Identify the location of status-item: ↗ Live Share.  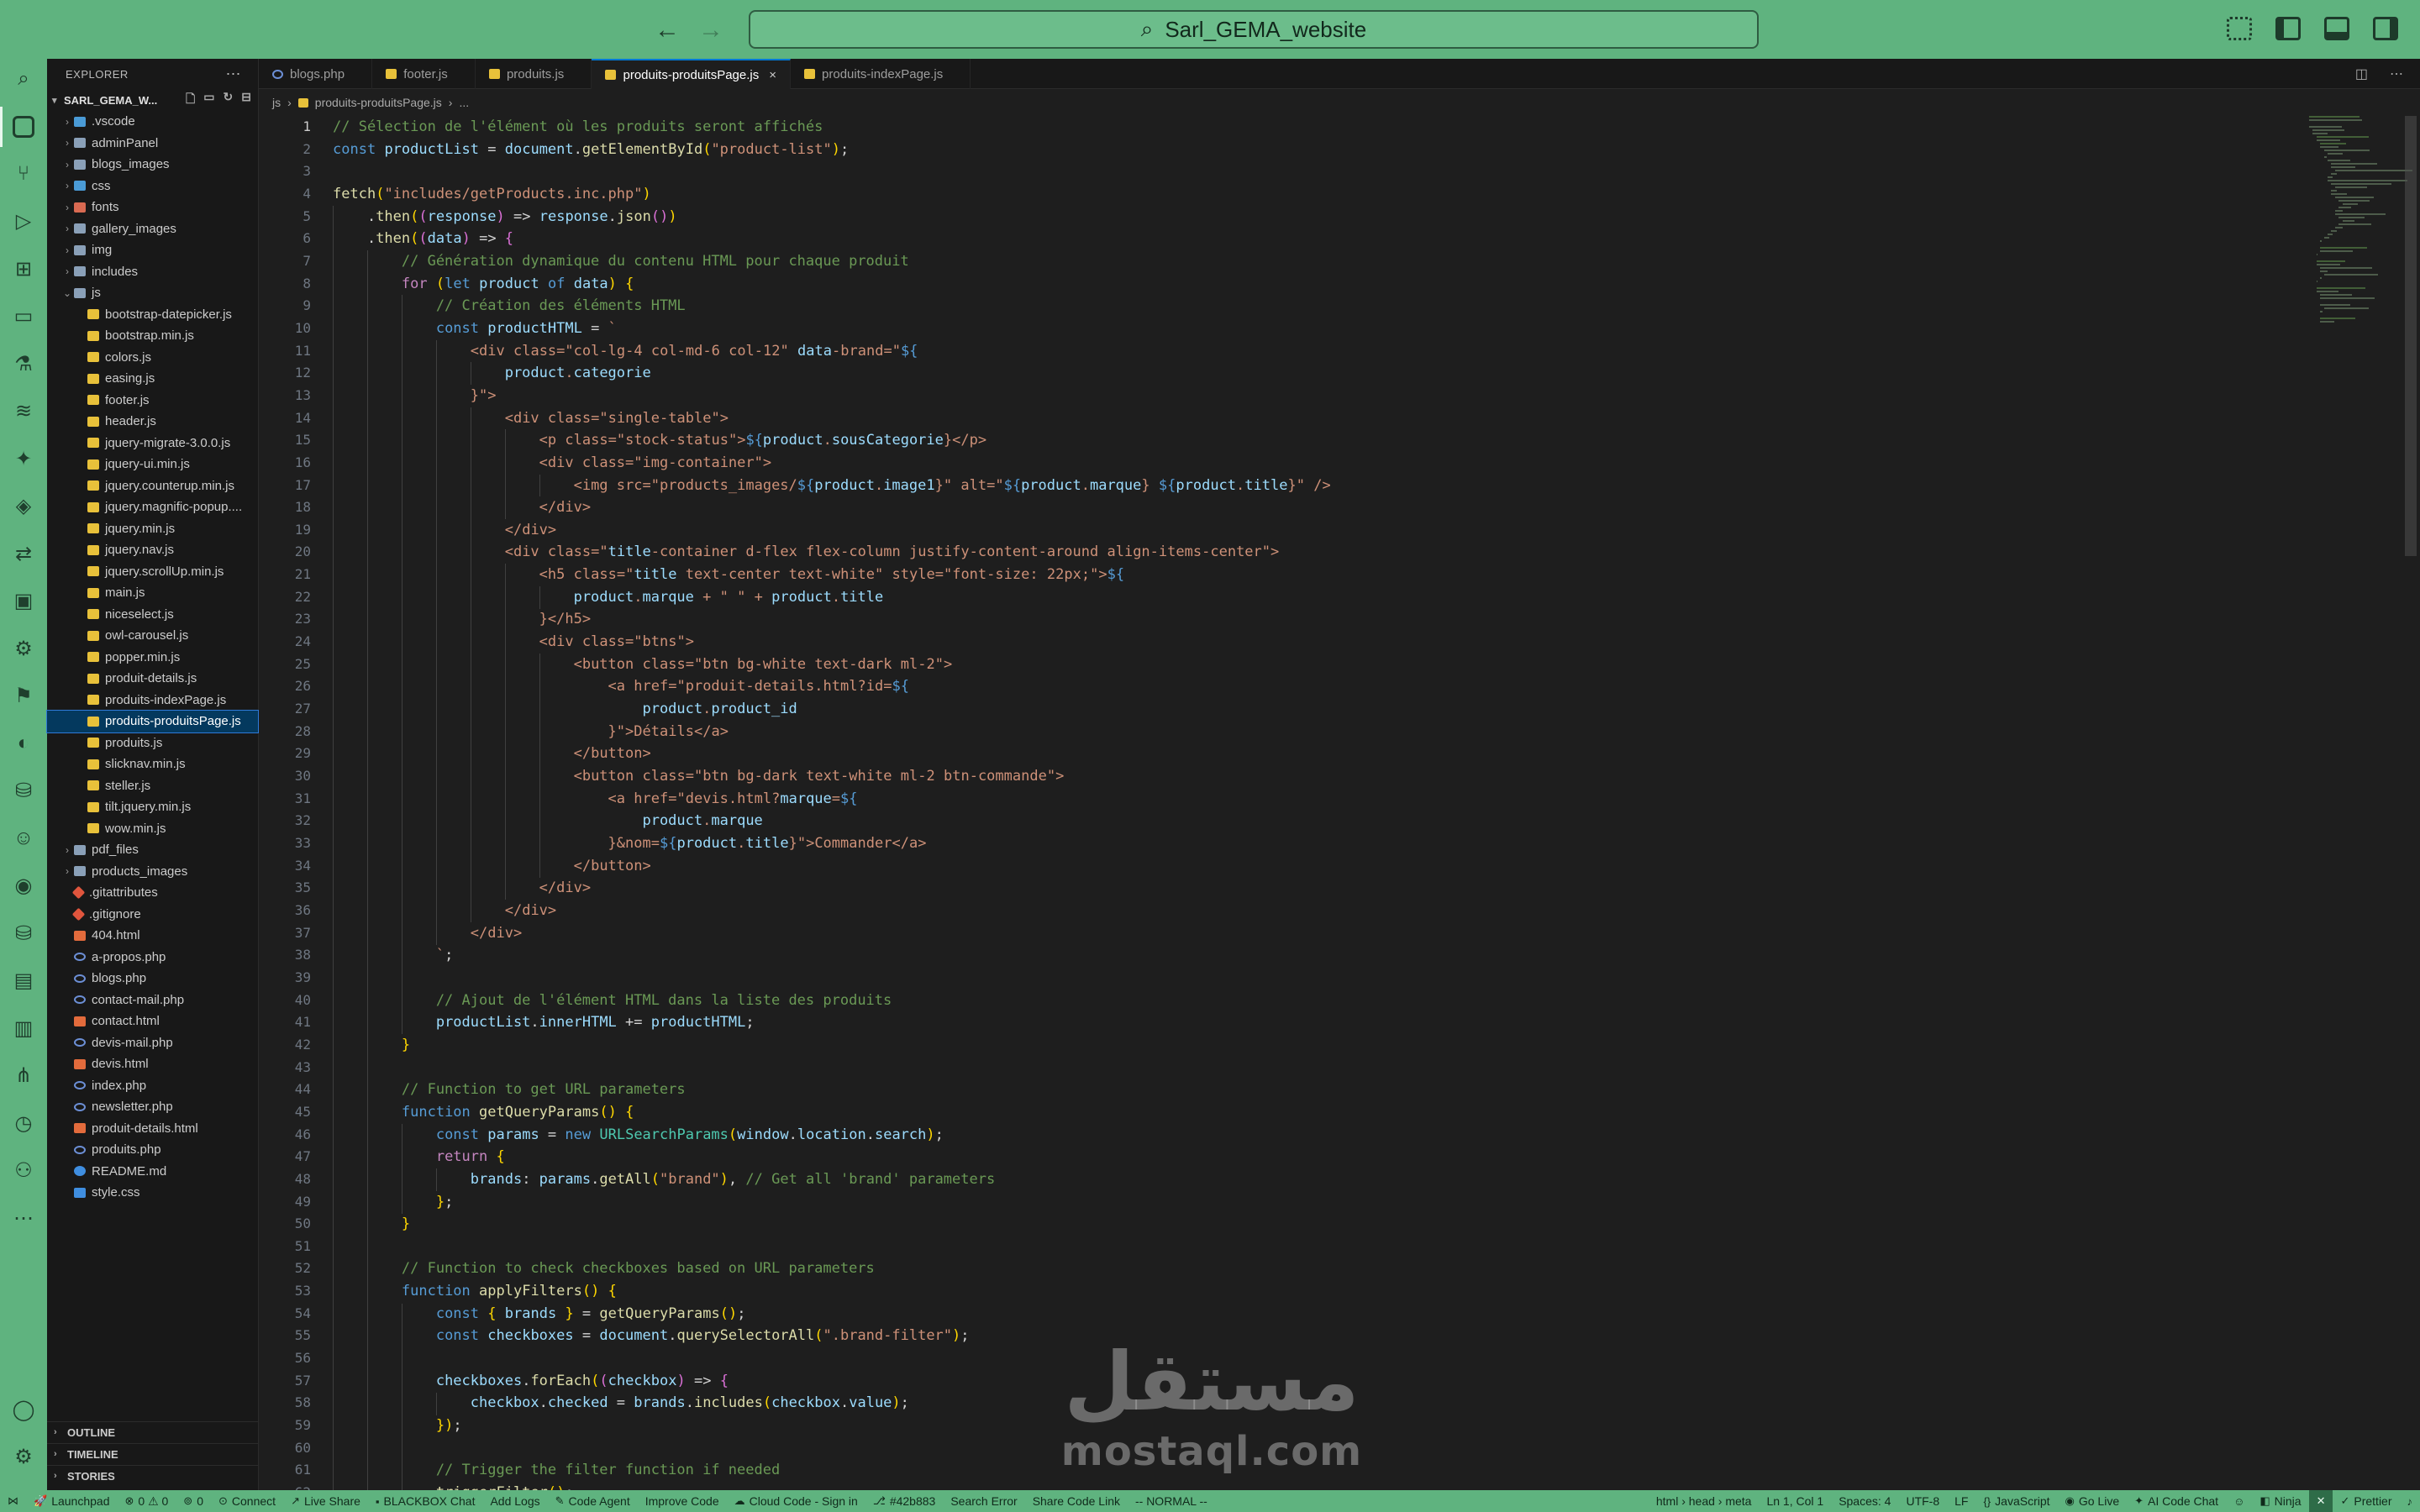
(325, 1501).